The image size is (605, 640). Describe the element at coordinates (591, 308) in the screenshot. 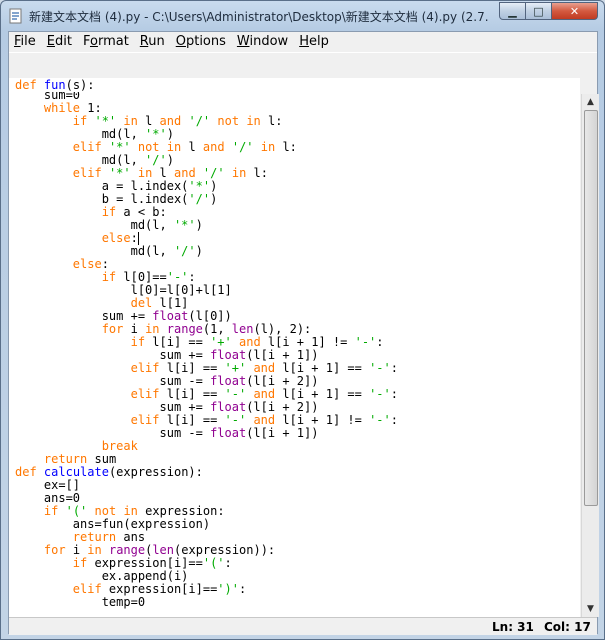

I see `scrollbar-thumb` at that location.